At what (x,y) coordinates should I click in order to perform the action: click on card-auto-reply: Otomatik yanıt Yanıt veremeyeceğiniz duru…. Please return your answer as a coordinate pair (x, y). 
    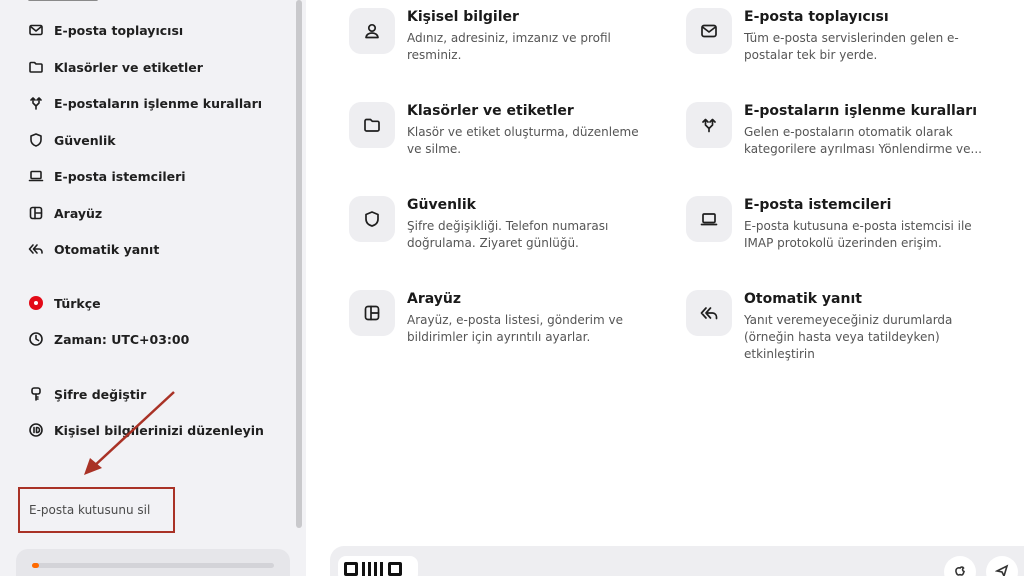
    Looking at the image, I should click on (835, 326).